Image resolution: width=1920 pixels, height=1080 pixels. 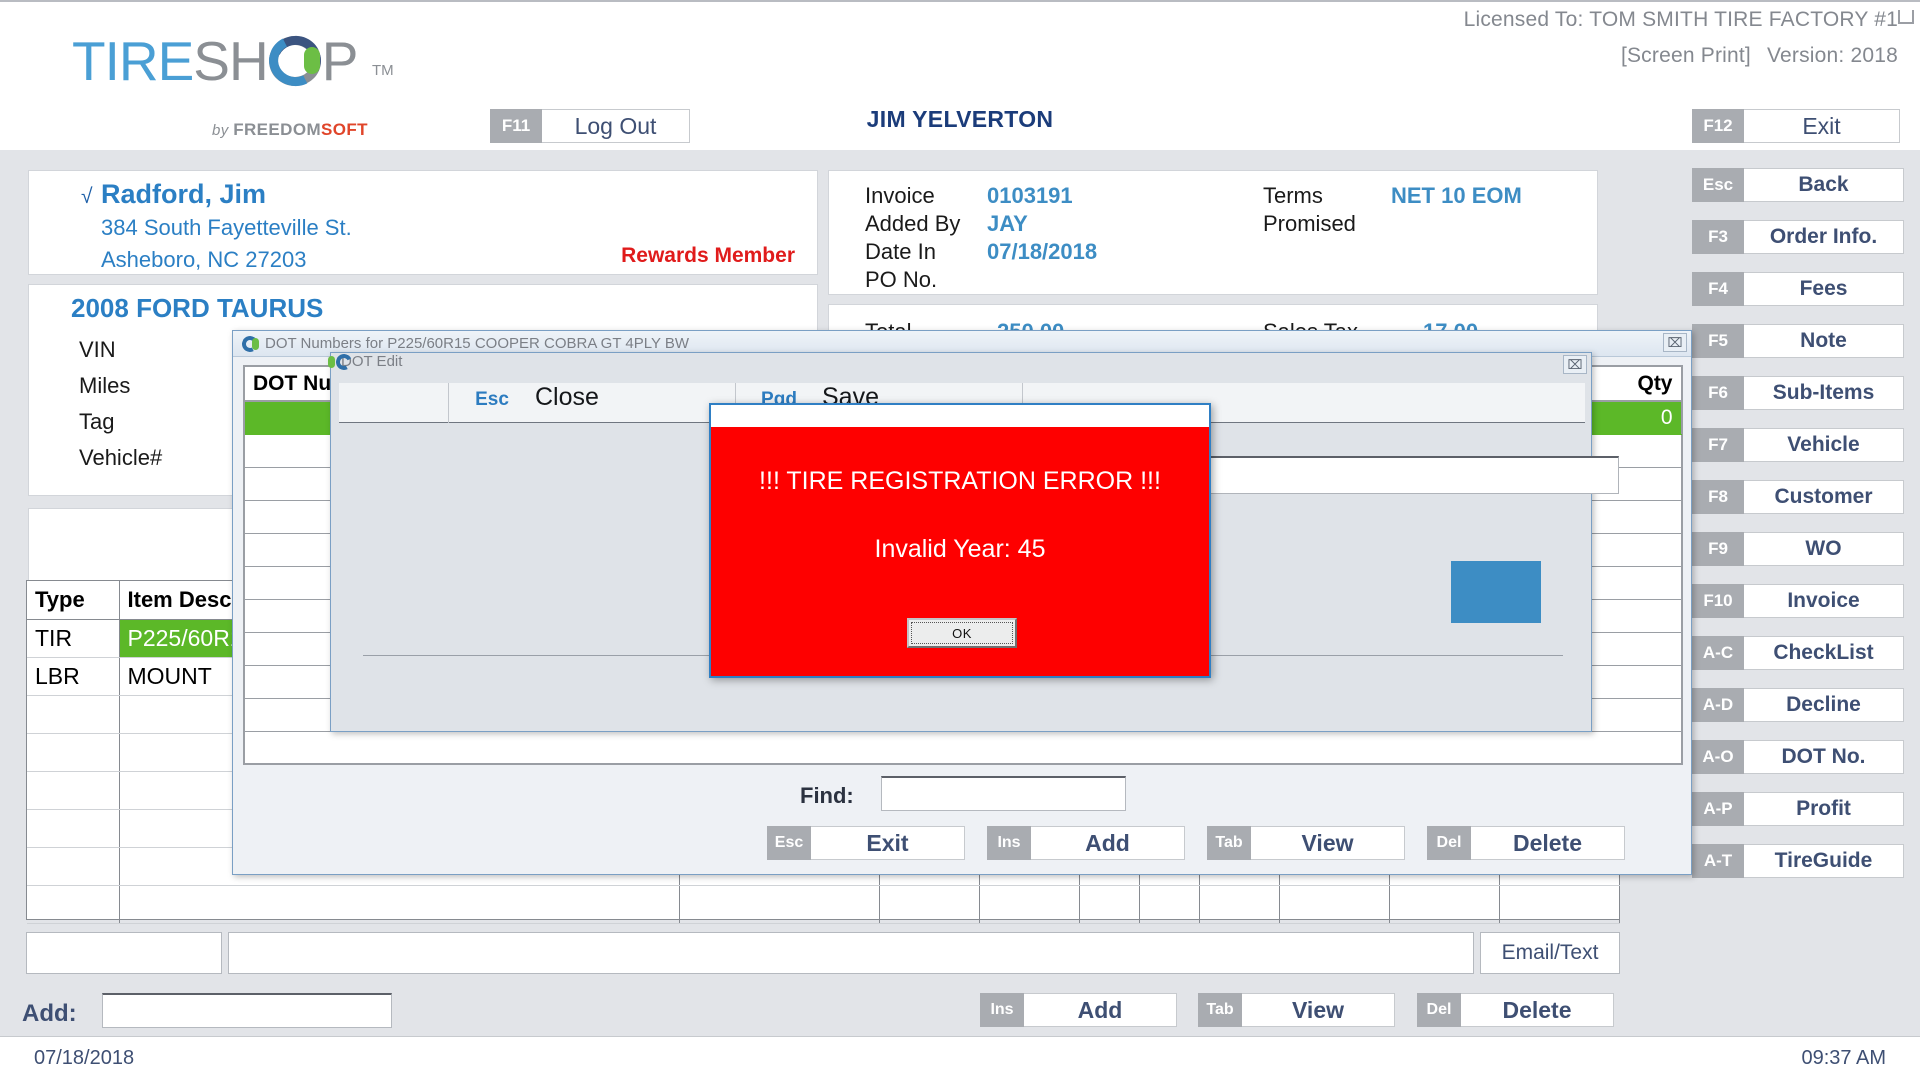 What do you see at coordinates (1824, 809) in the screenshot?
I see `sidebar-item-label: Profit` at bounding box center [1824, 809].